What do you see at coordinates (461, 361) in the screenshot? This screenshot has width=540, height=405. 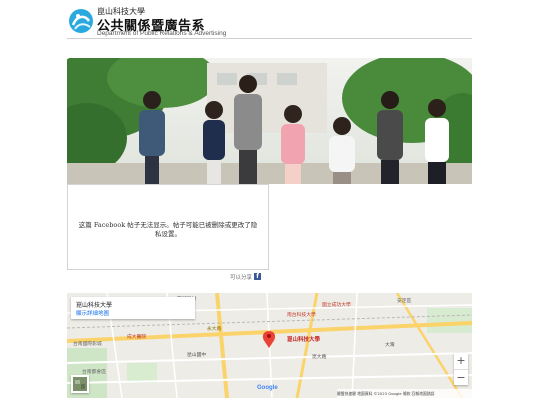 I see `zoom-in-button: +` at bounding box center [461, 361].